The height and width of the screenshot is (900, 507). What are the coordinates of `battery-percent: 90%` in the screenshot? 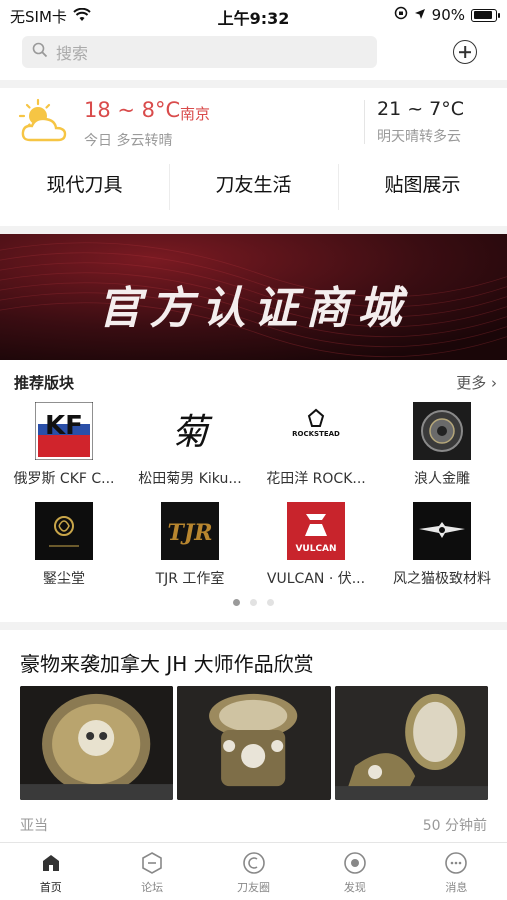 It's located at (448, 15).